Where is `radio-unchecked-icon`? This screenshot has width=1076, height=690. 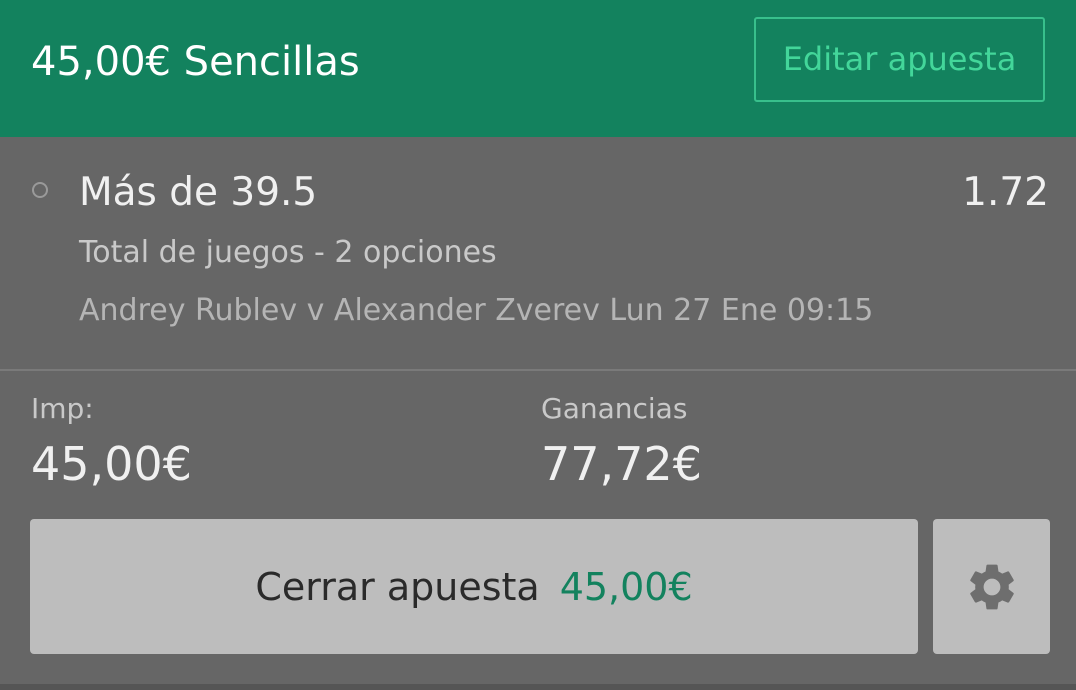 radio-unchecked-icon is located at coordinates (40, 190).